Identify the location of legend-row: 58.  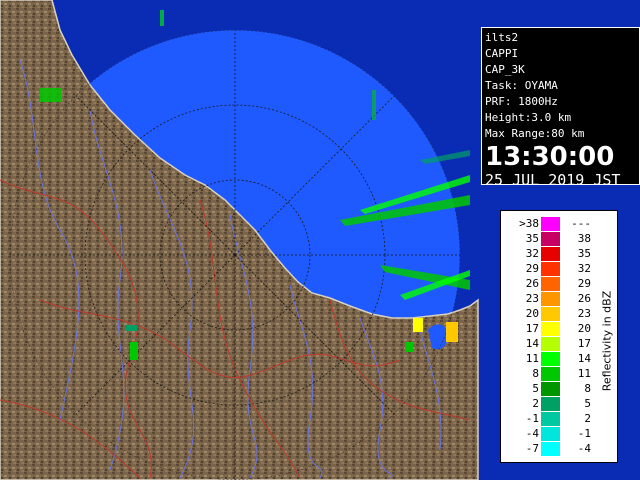
(551, 389).